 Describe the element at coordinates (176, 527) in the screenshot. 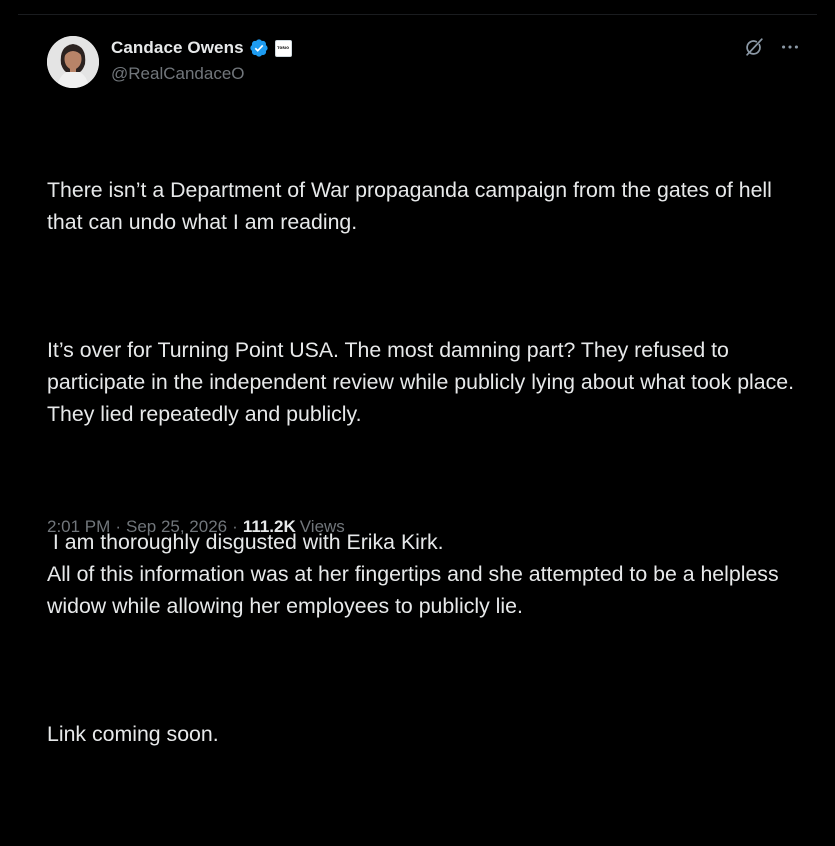

I see `tweet-date: Sep 25, 2026` at that location.